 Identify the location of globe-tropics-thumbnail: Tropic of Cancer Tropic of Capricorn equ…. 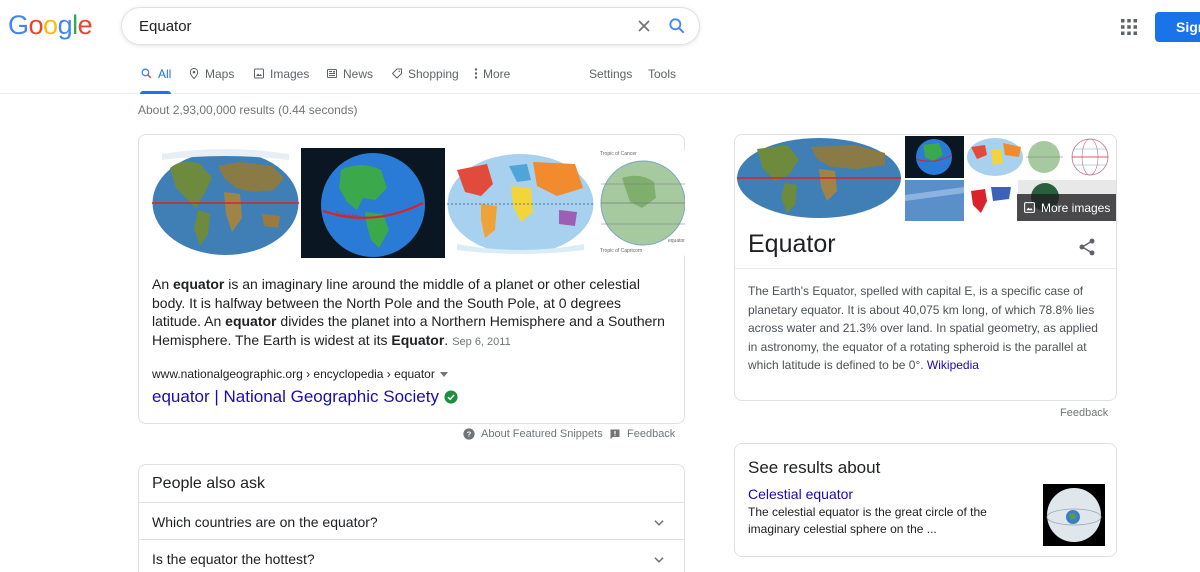
(640, 203).